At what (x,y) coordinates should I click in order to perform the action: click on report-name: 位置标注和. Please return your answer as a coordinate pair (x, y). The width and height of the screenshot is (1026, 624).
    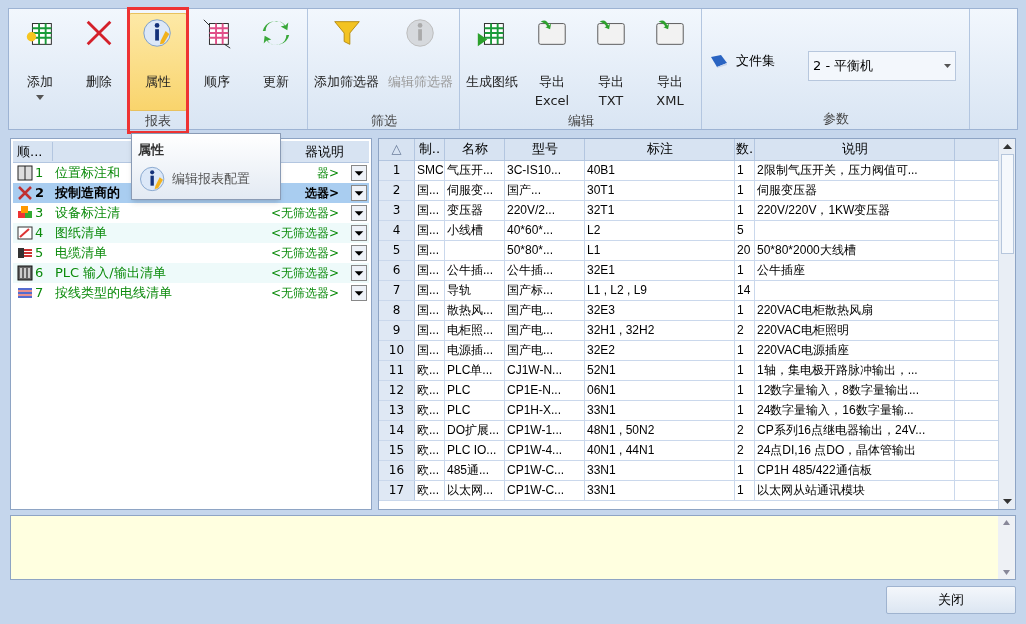
    Looking at the image, I should click on (87, 173).